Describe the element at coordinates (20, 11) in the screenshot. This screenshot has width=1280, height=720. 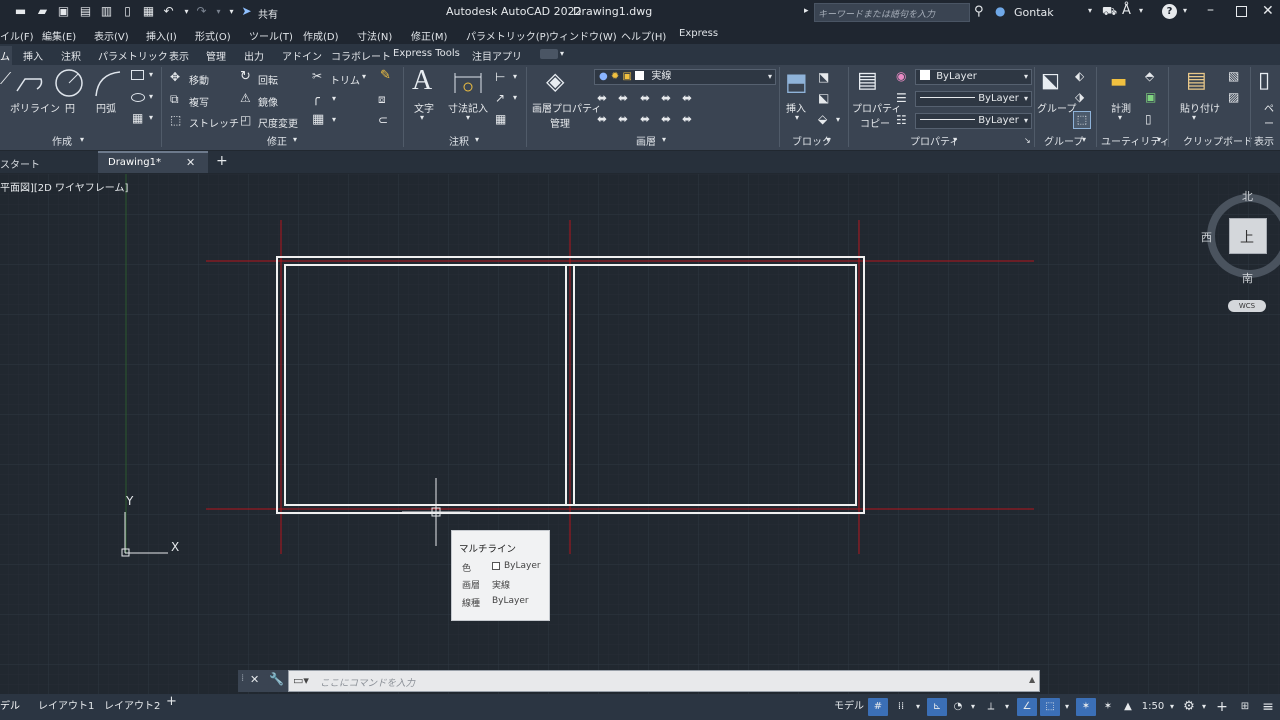
I see `new-file-icon: ▬` at that location.